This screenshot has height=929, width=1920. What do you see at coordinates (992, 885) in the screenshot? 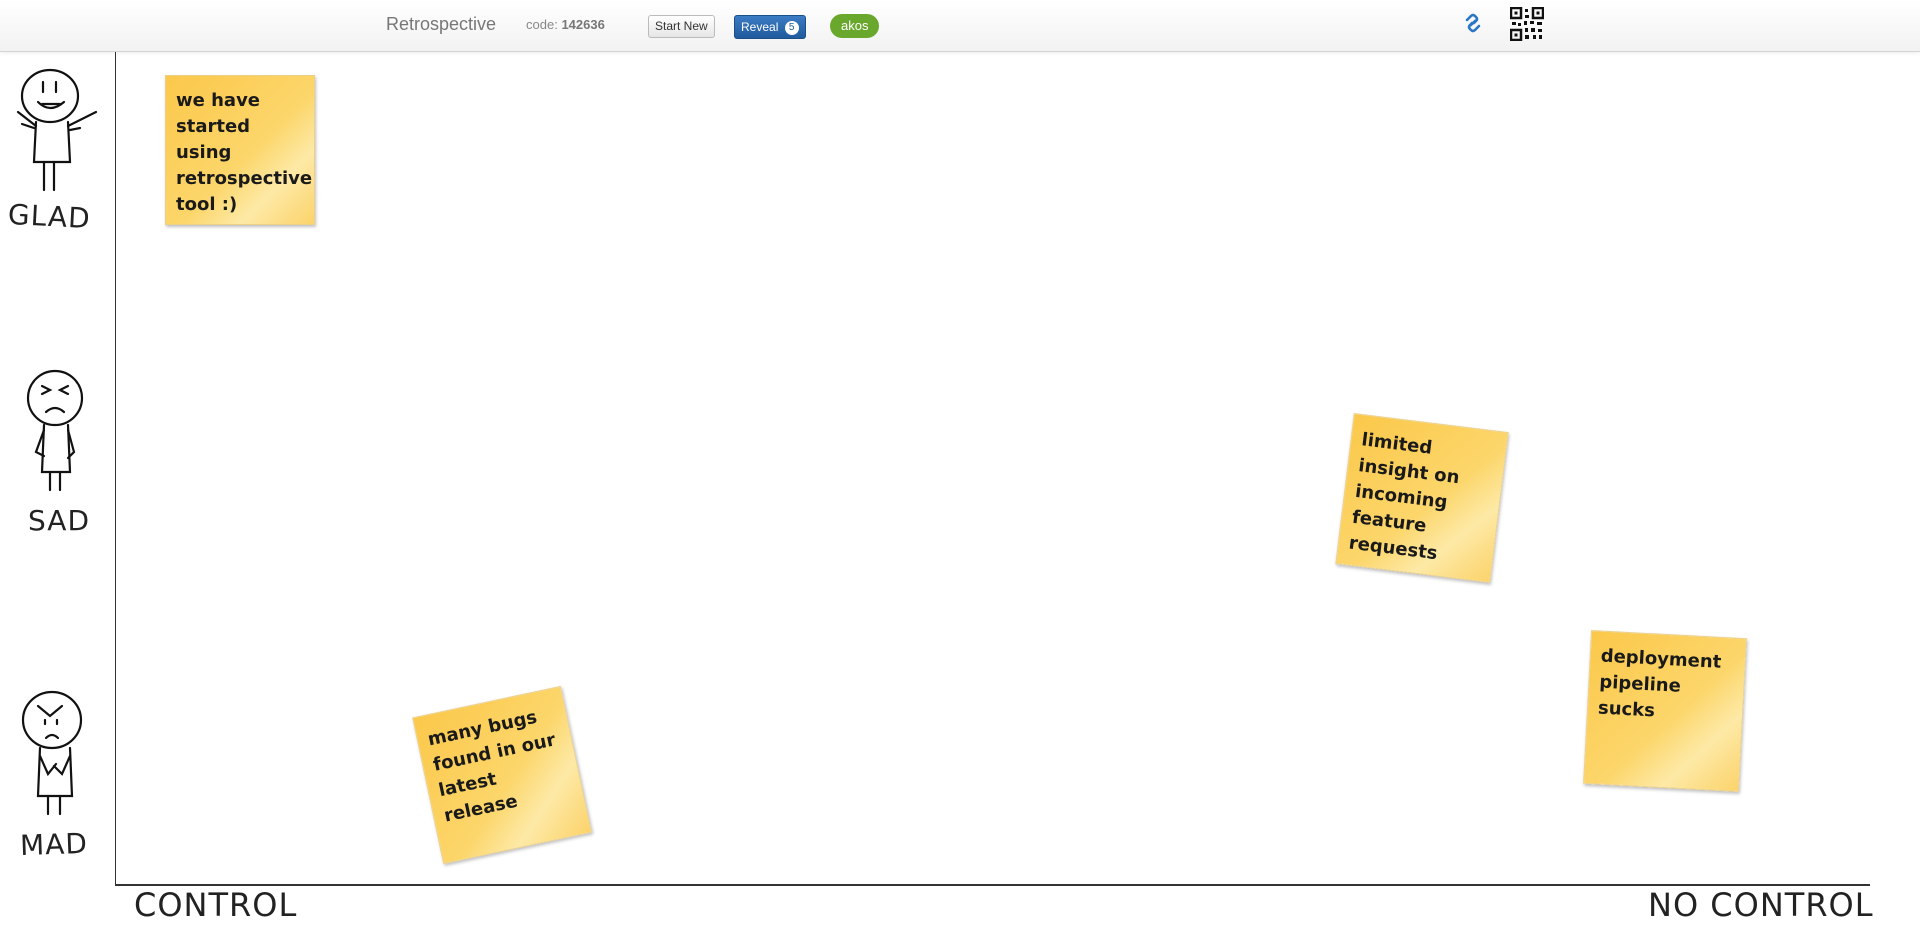
I see `horizontal-axis` at bounding box center [992, 885].